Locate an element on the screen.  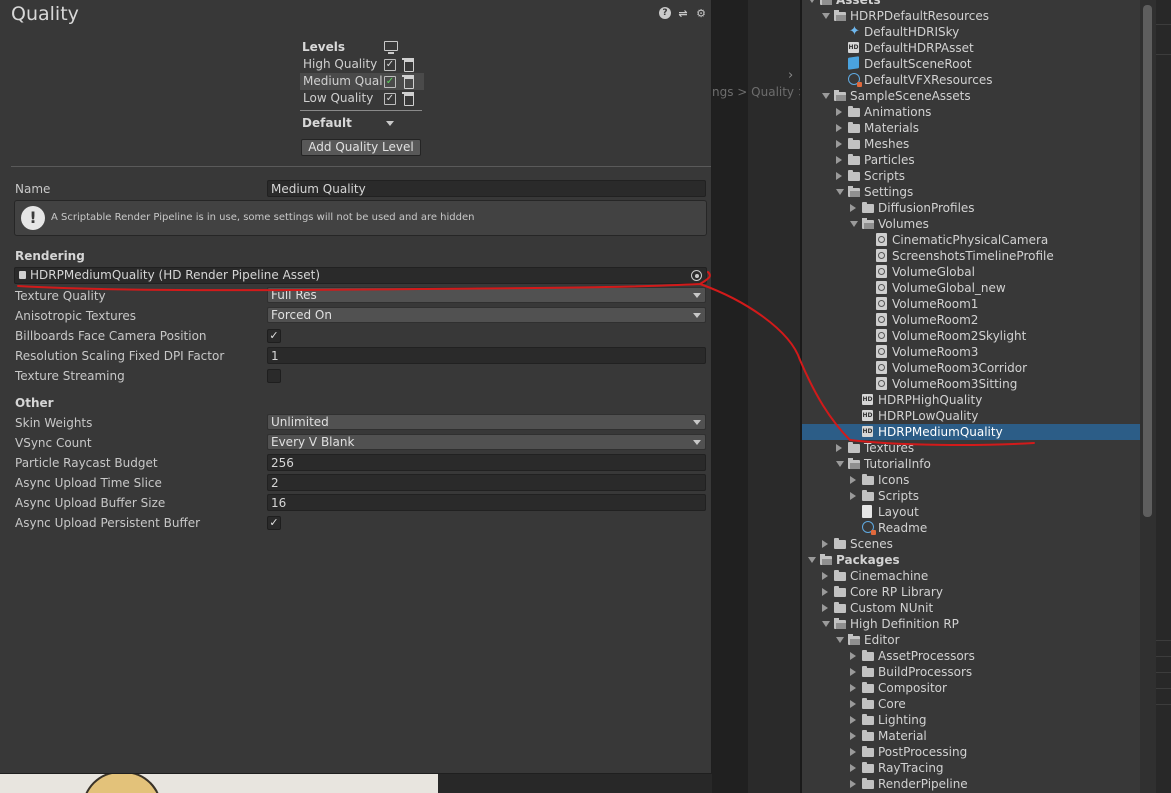
tree-item: VolumeRoom3Corridor is located at coordinates (971, 368).